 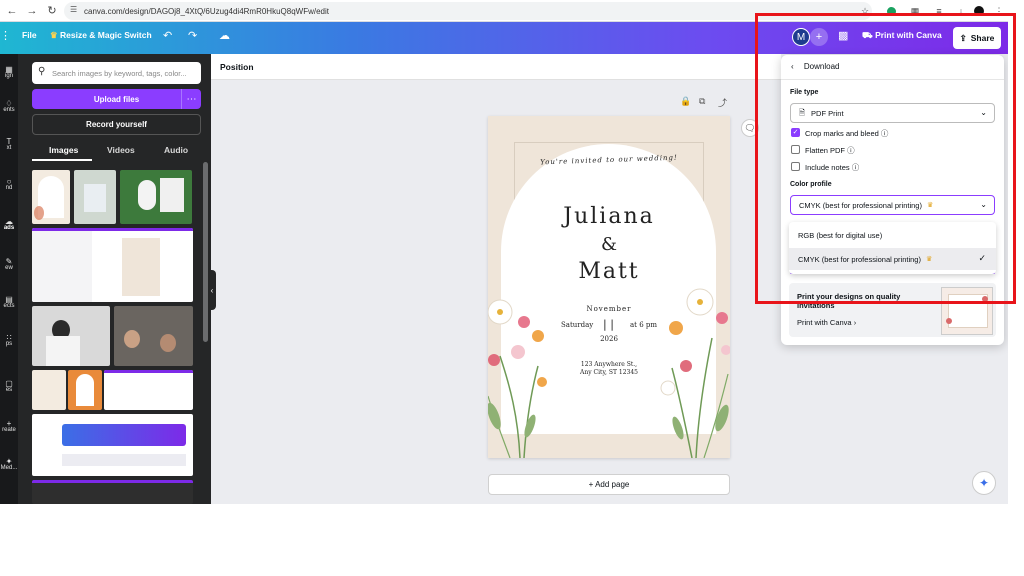 I want to click on design-icon: ▦, so click(x=9, y=69).